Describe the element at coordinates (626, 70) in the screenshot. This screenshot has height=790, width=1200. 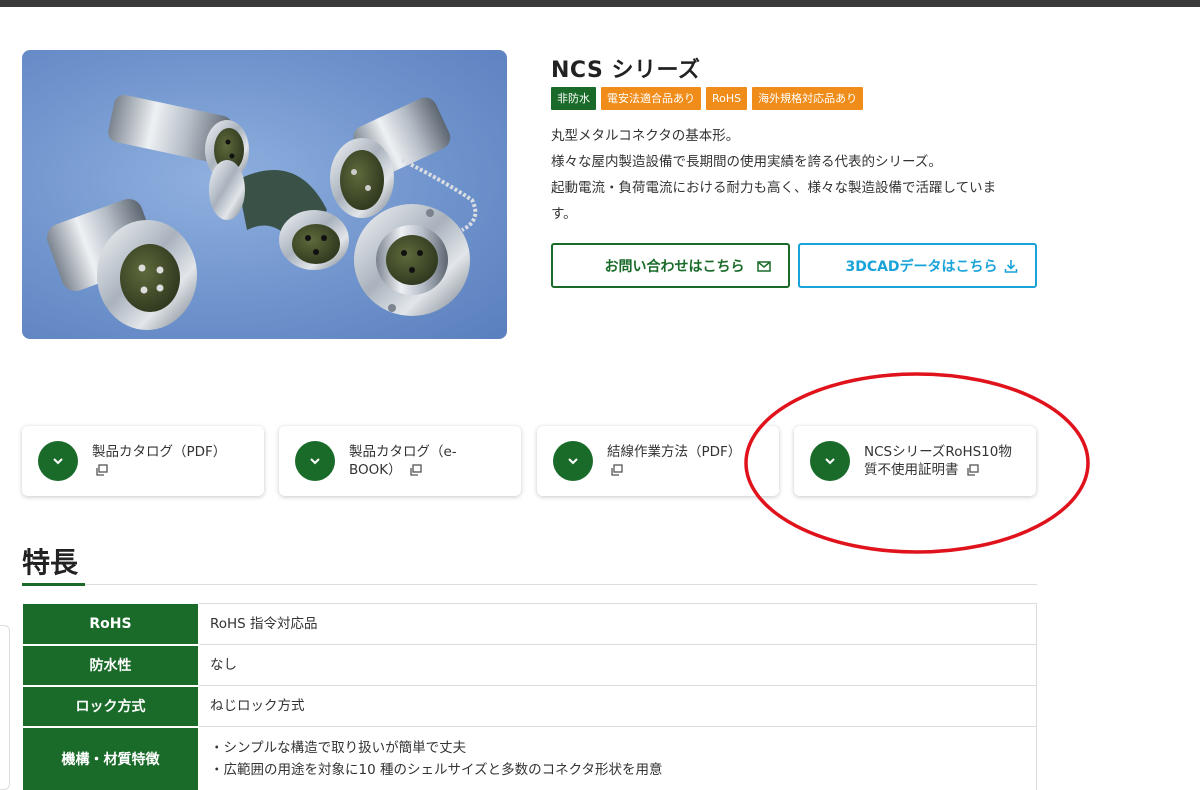
I see `product-title: NCS シリーズ` at that location.